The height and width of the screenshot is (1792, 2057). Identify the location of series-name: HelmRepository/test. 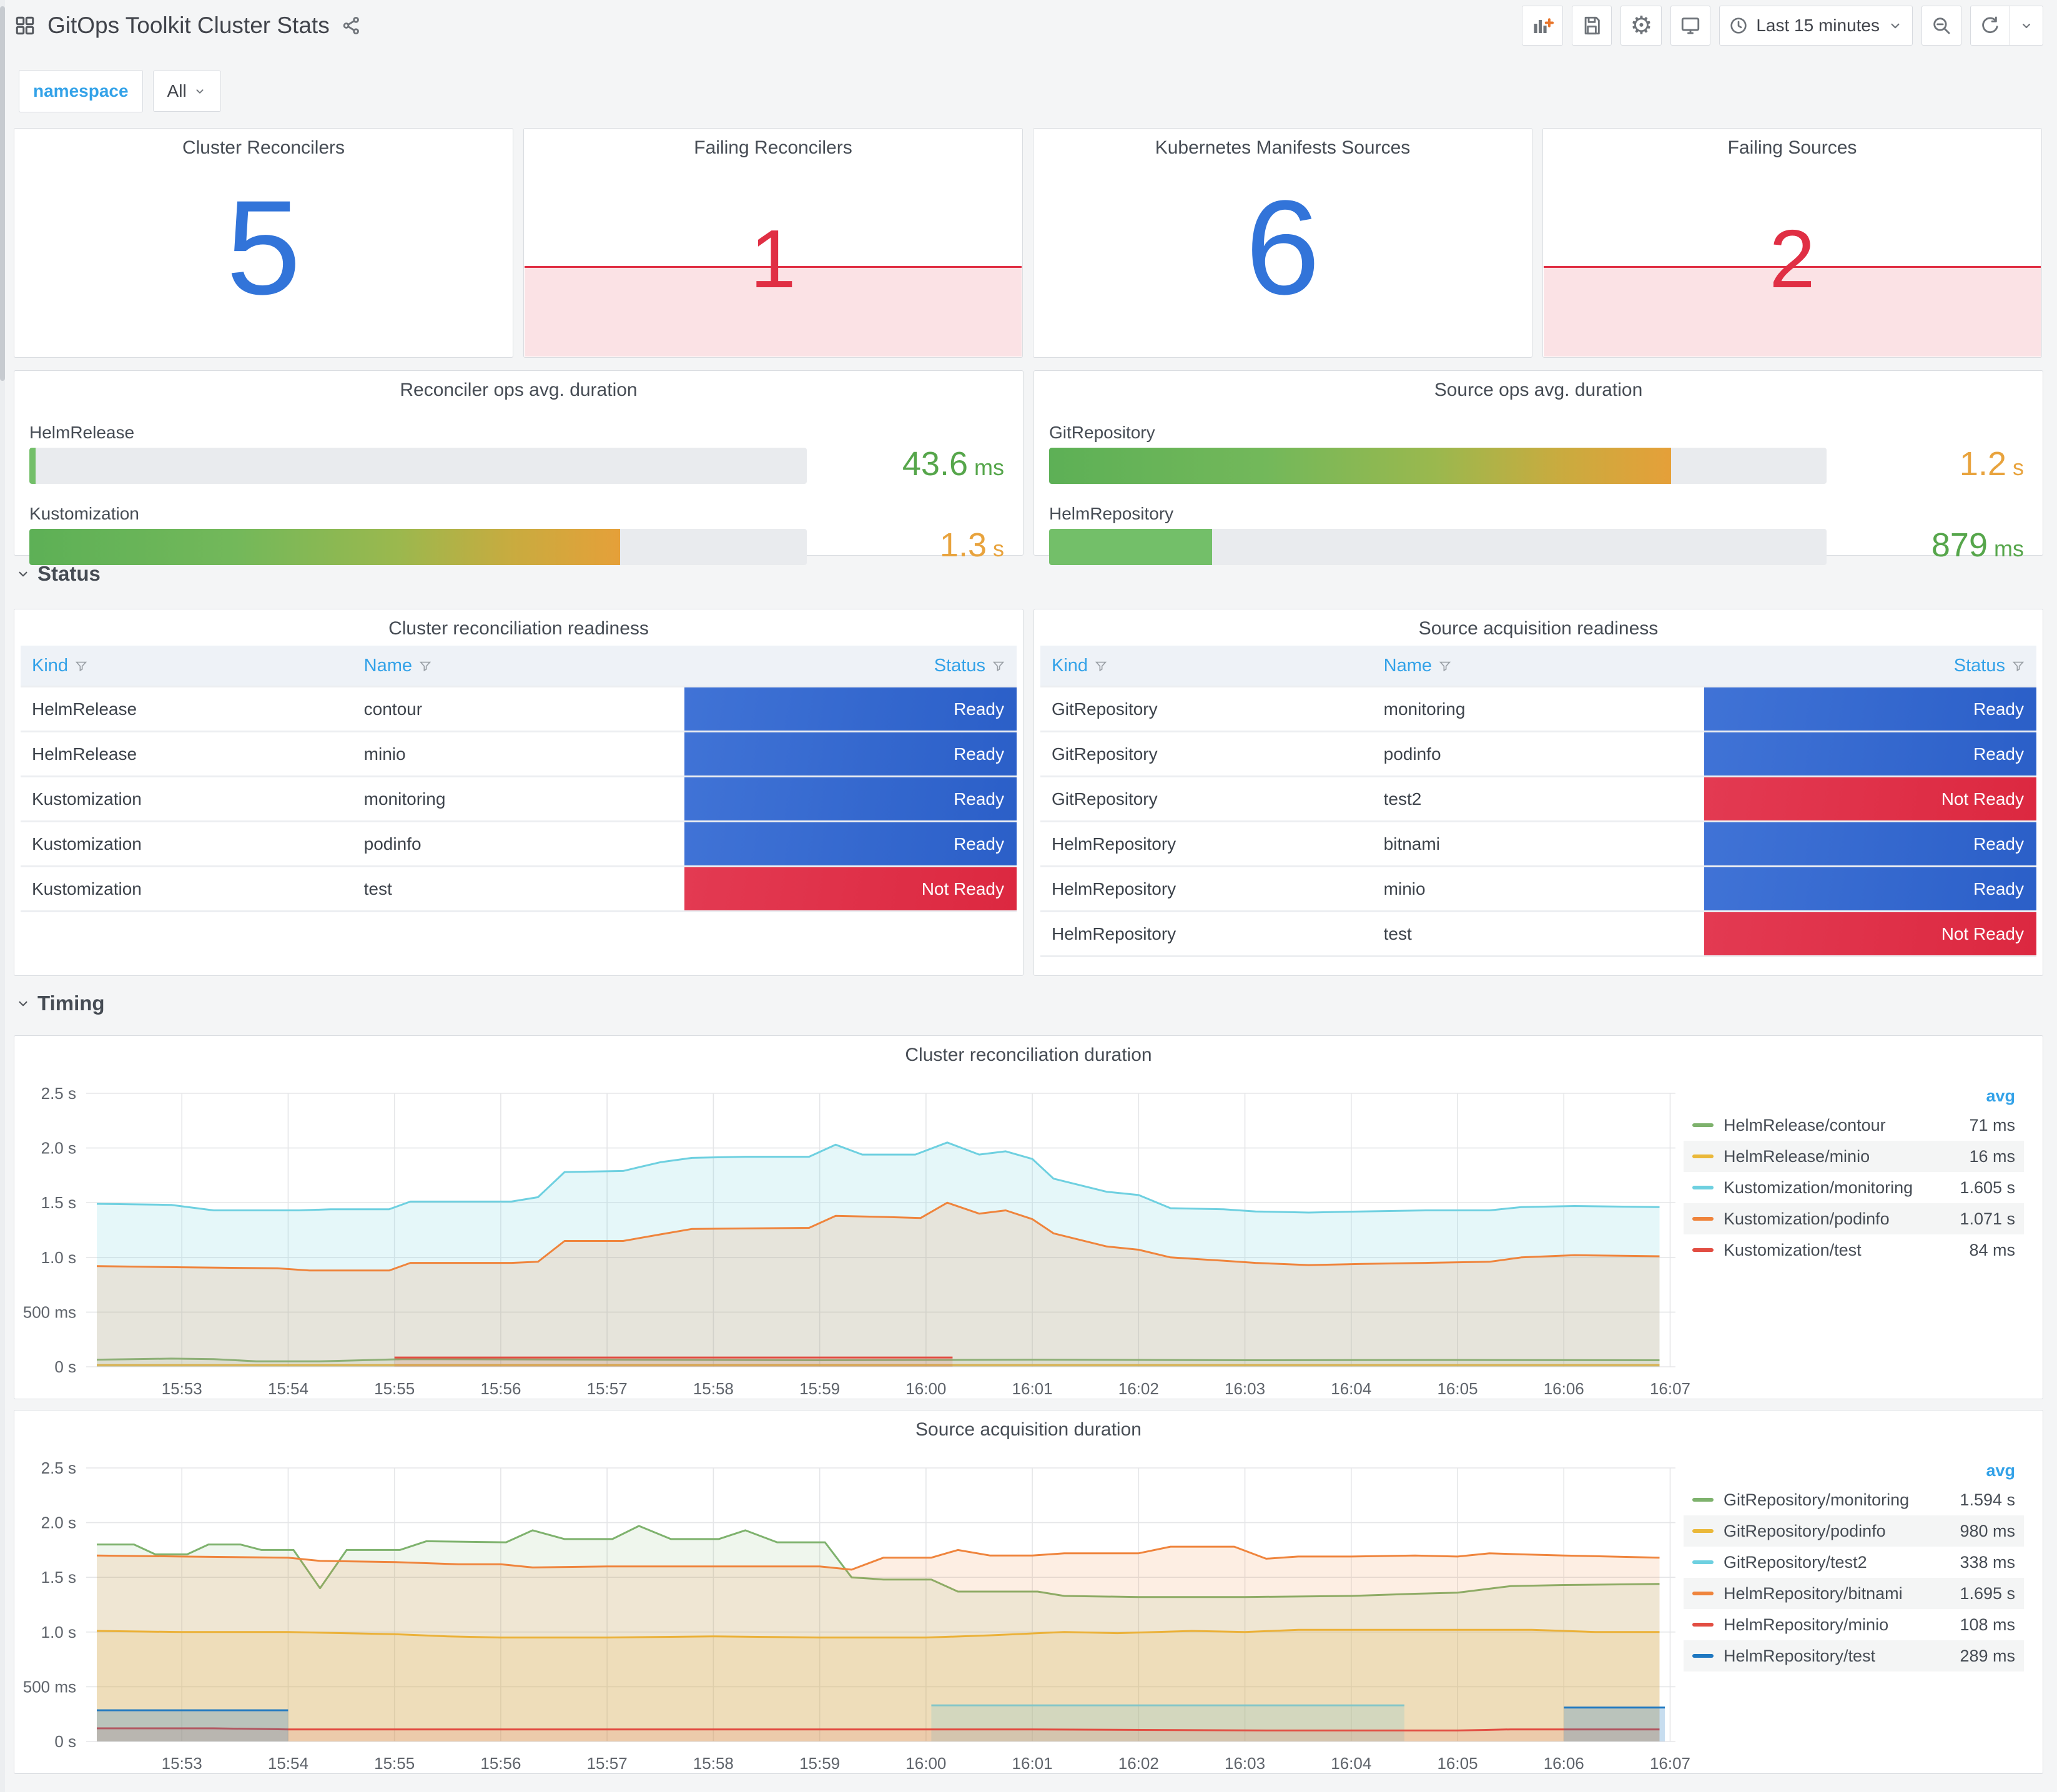
(1800, 1655).